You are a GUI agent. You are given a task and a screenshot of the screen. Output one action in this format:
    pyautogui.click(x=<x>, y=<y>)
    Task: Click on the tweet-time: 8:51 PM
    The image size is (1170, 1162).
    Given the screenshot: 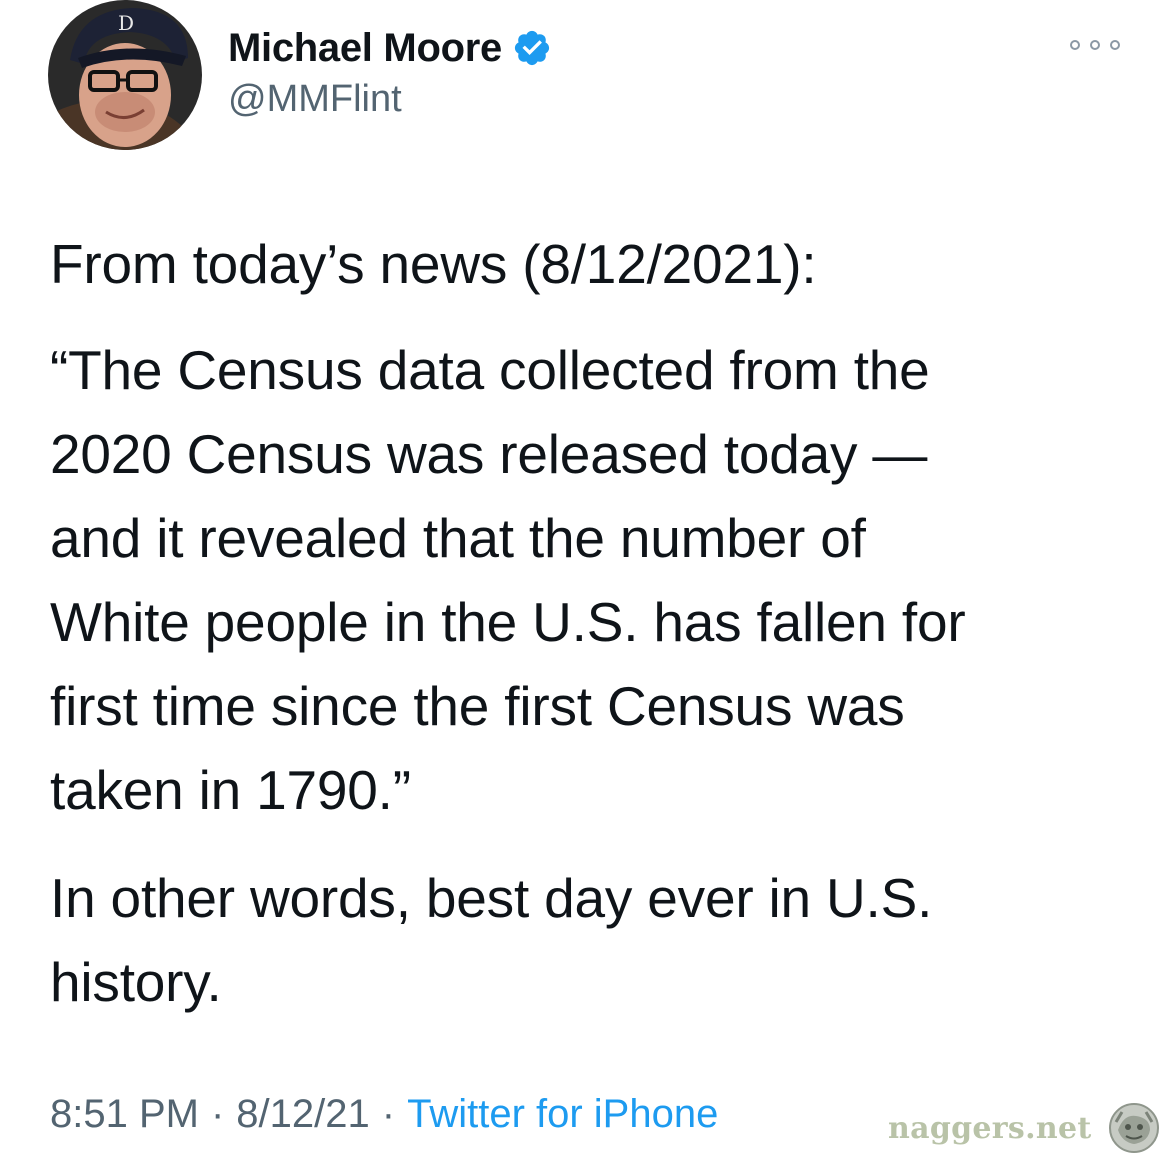 What is the action you would take?
    pyautogui.click(x=124, y=1114)
    